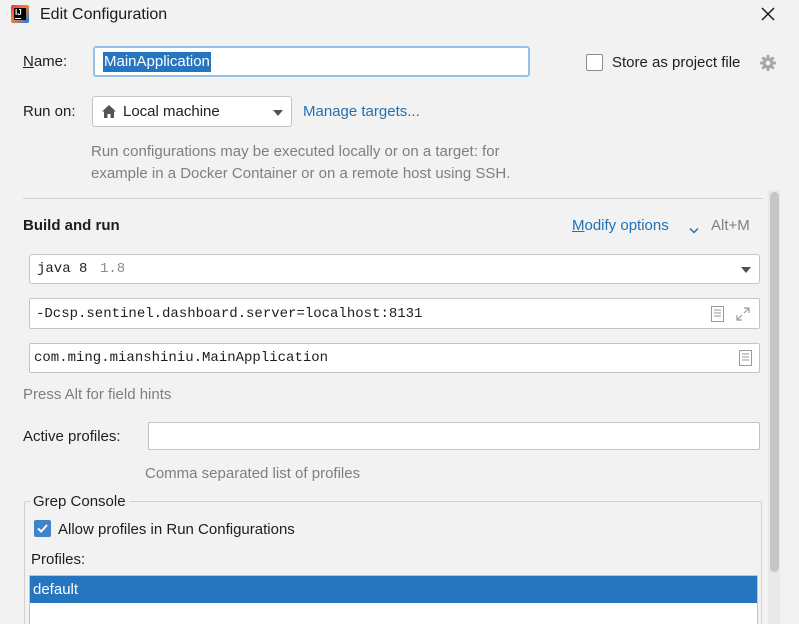 This screenshot has height=624, width=799. What do you see at coordinates (79, 501) in the screenshot?
I see `grep-console-legend: Grep Console` at bounding box center [79, 501].